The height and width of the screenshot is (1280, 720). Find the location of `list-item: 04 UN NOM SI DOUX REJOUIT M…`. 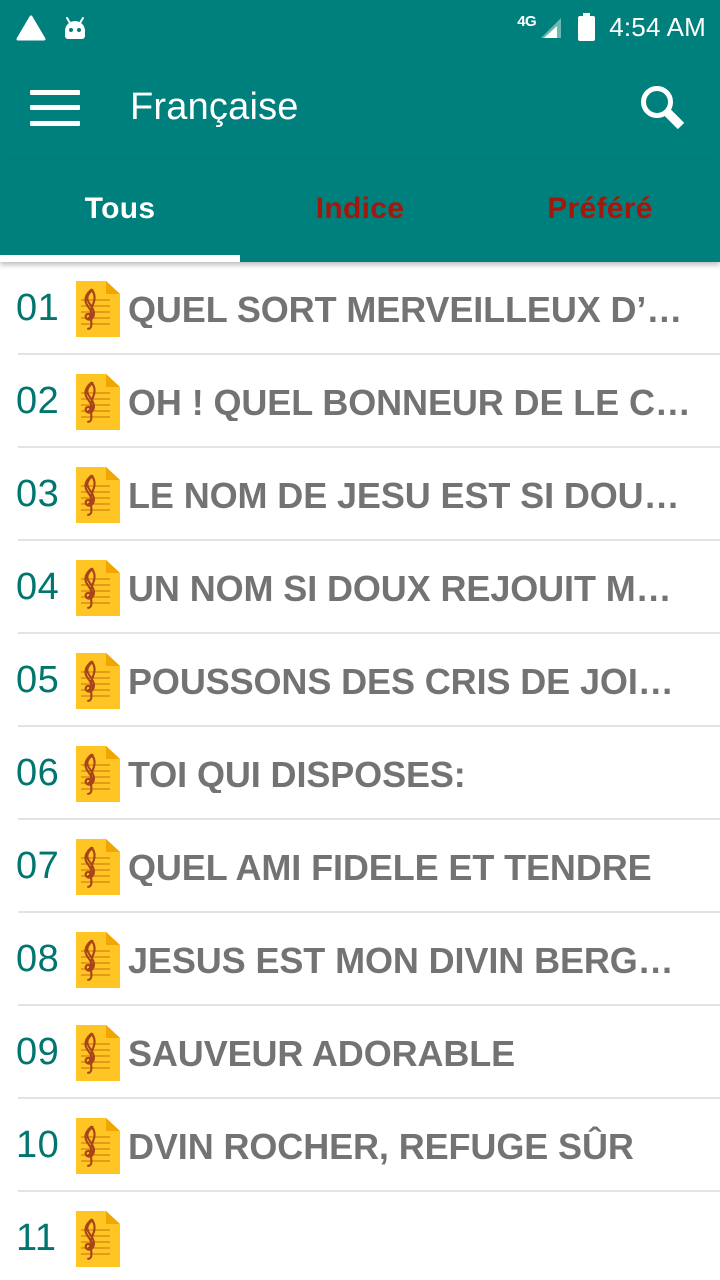

list-item: 04 UN NOM SI DOUX REJOUIT M… is located at coordinates (360, 587).